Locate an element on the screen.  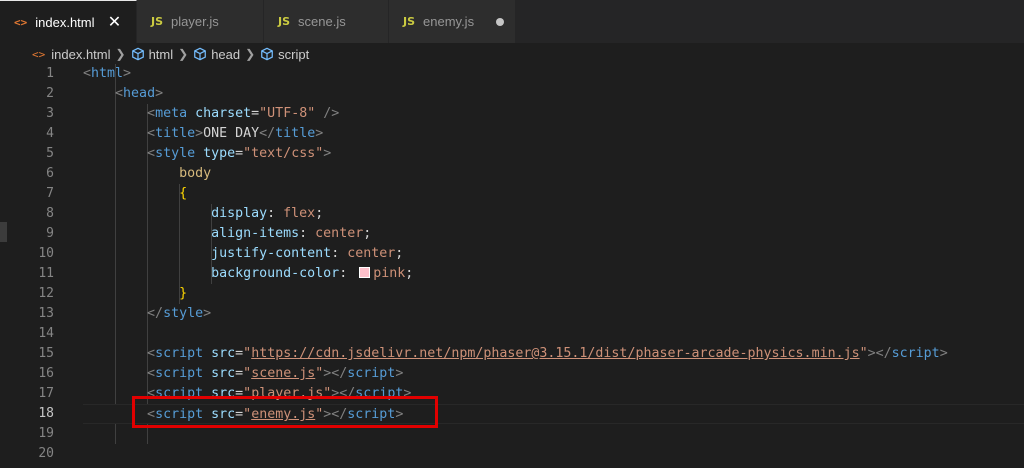
line-number: 13 is located at coordinates (46, 313).